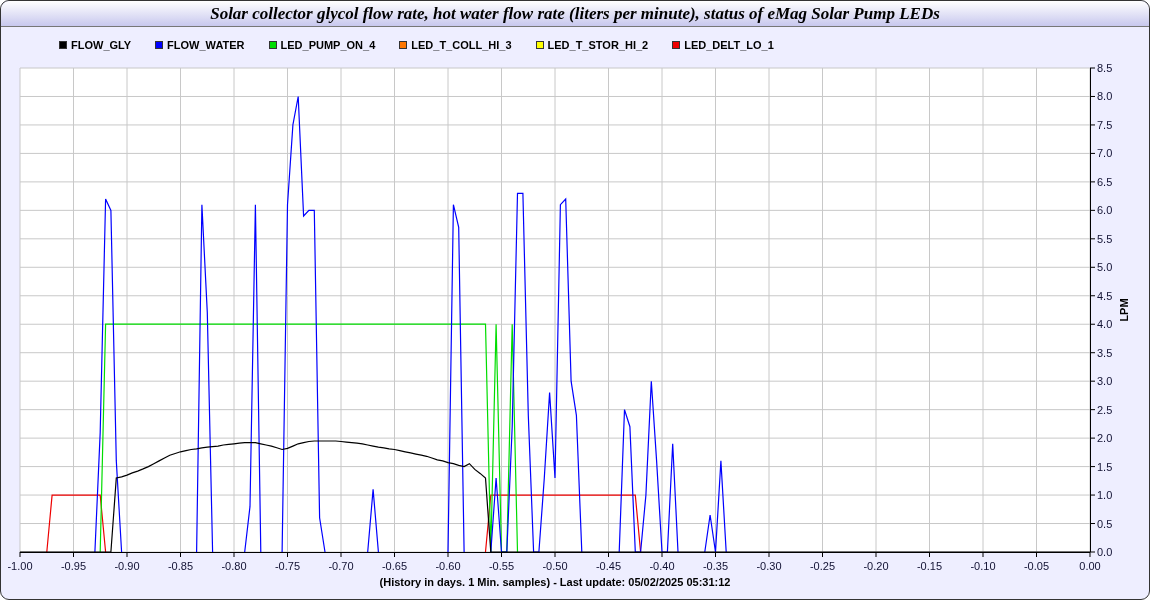 Image resolution: width=1150 pixels, height=600 pixels. What do you see at coordinates (1105, 267) in the screenshot?
I see `tick-label: 5.0` at bounding box center [1105, 267].